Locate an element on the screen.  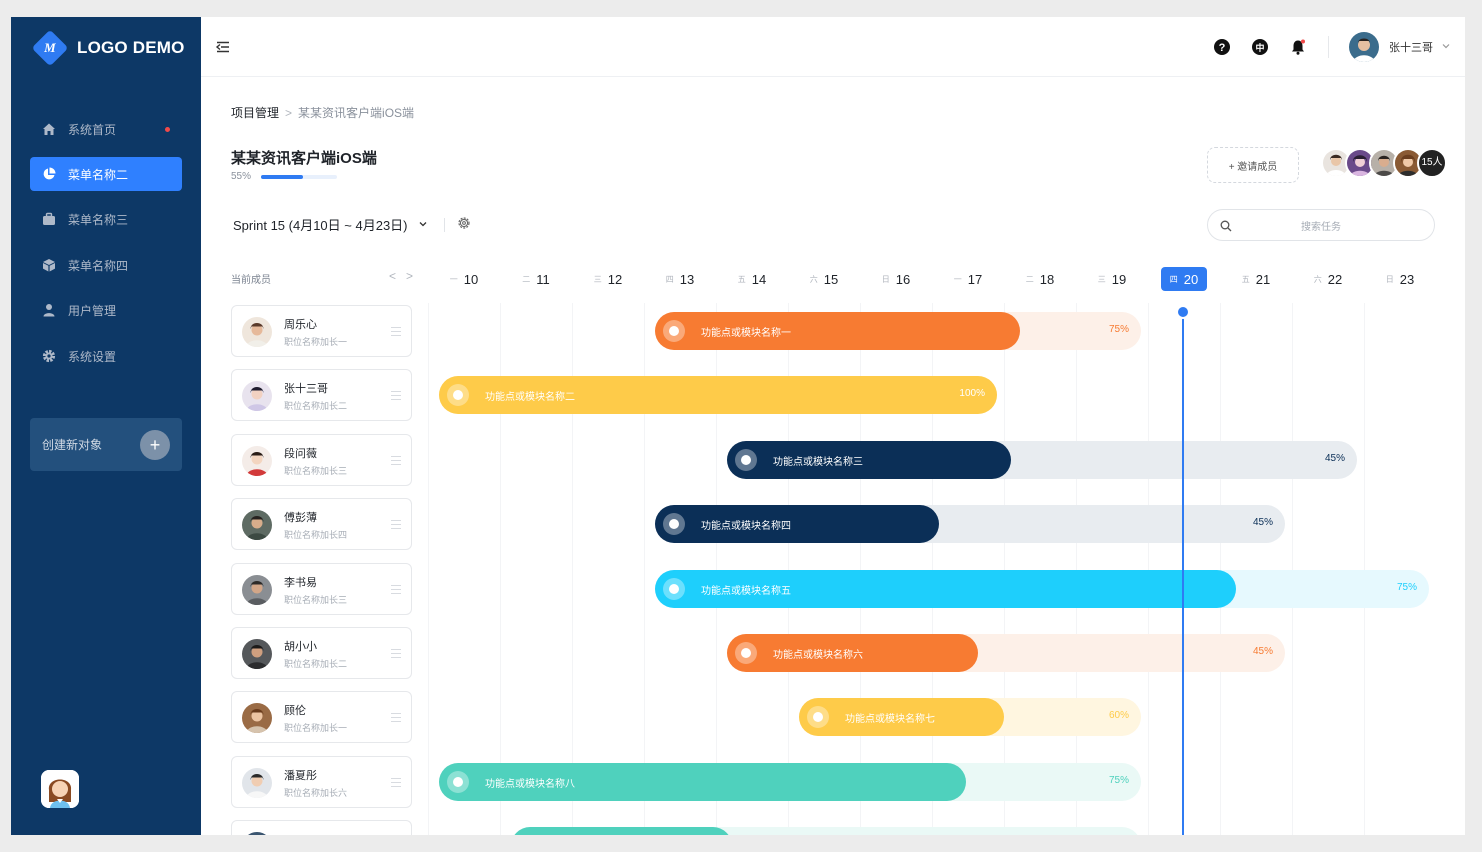
more-members-count: 15人 is located at coordinates (1432, 163).